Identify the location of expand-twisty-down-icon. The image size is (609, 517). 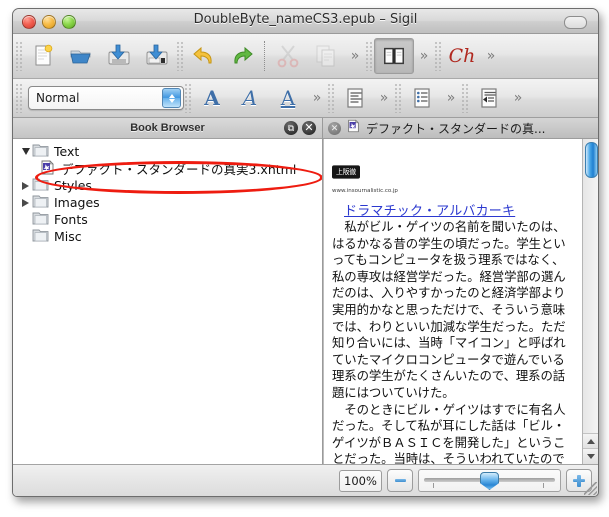
(25, 151).